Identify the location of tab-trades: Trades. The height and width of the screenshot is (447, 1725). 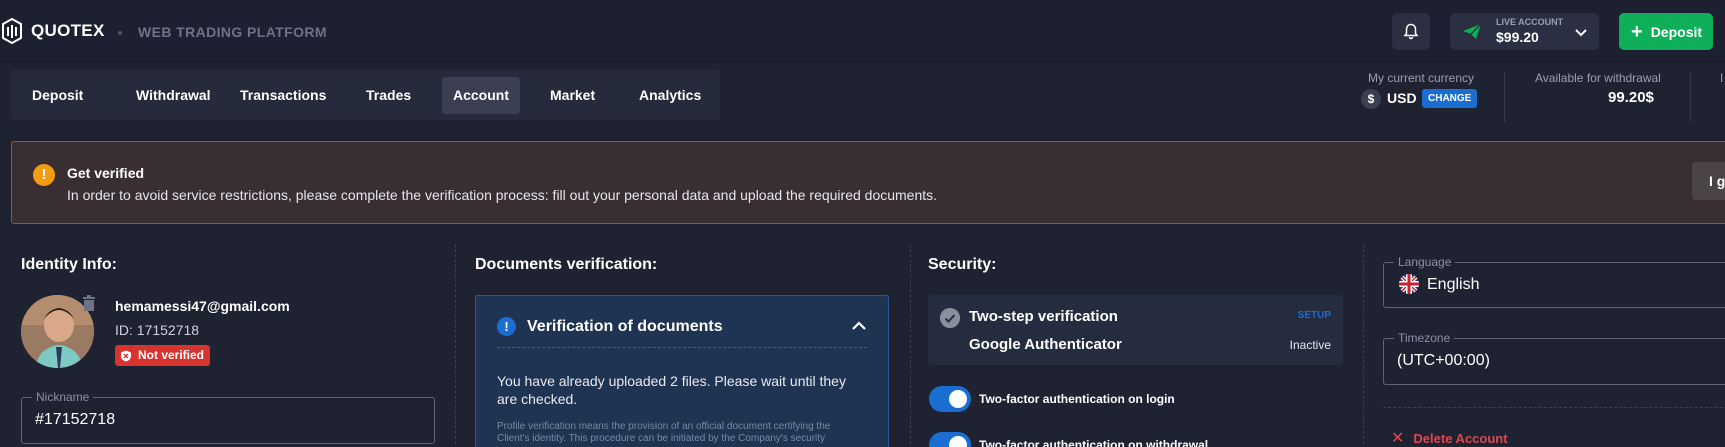
(388, 95).